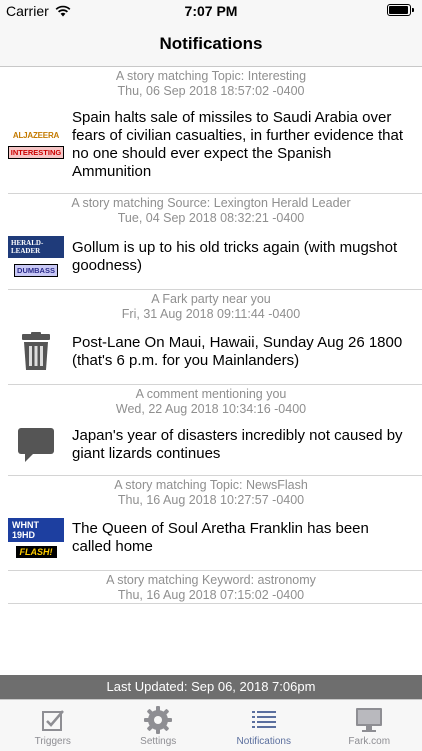 The image size is (422, 751). Describe the element at coordinates (211, 485) in the screenshot. I see `notification-header: A story matching Topic: NewsFlash` at that location.